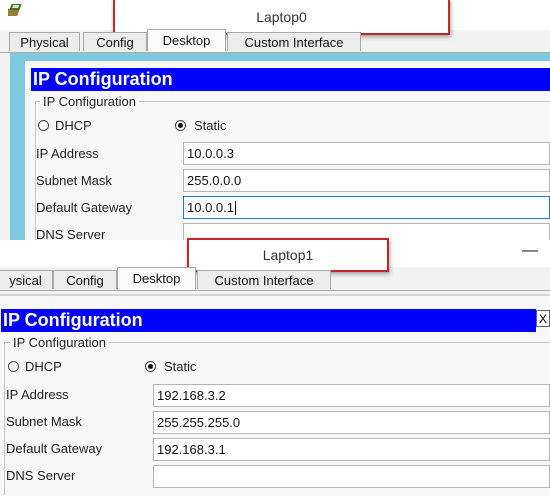 Image resolution: width=550 pixels, height=496 pixels. What do you see at coordinates (210, 207) in the screenshot?
I see `default-gateway-value: 10.0.0.1` at bounding box center [210, 207].